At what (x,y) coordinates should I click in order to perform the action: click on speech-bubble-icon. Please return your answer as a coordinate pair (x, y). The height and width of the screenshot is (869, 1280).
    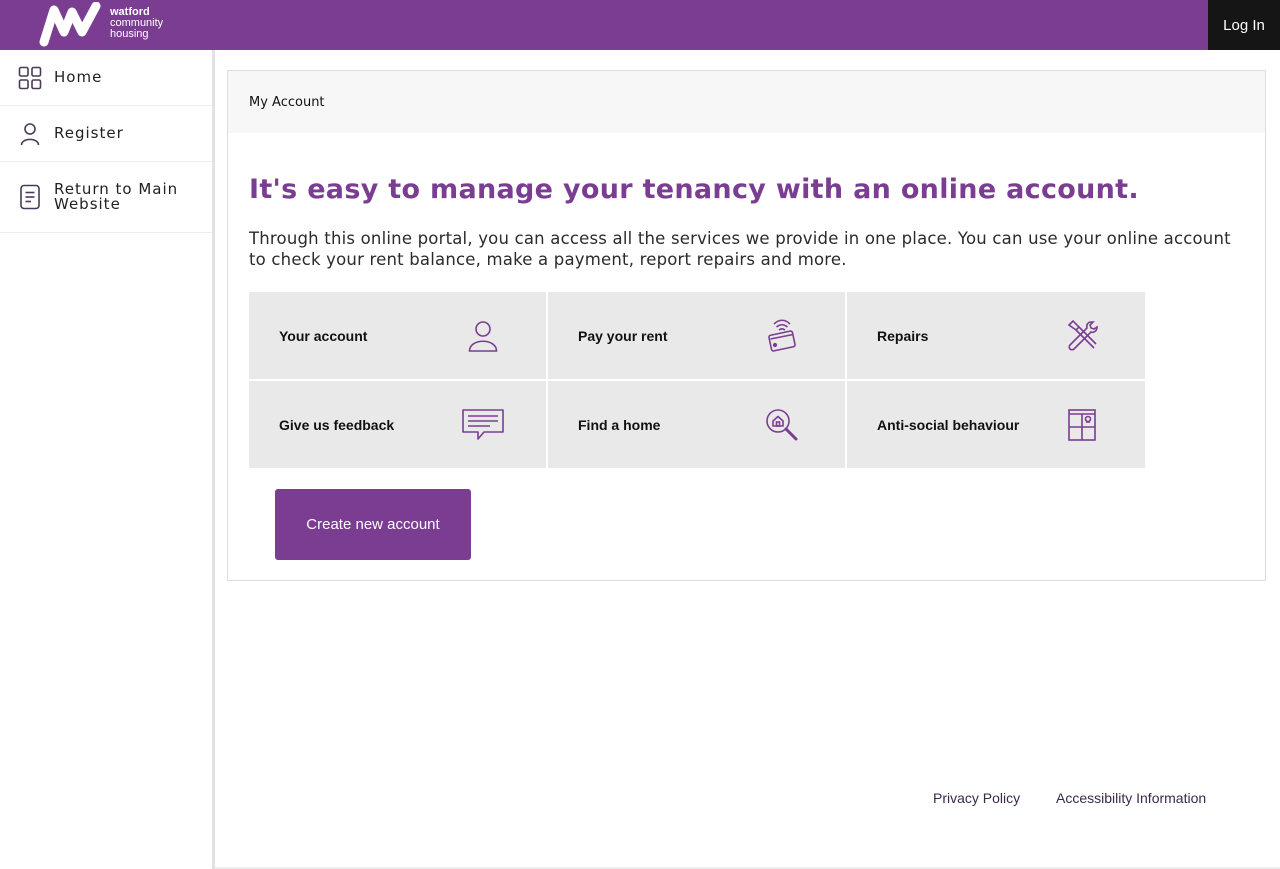
    Looking at the image, I should click on (483, 425).